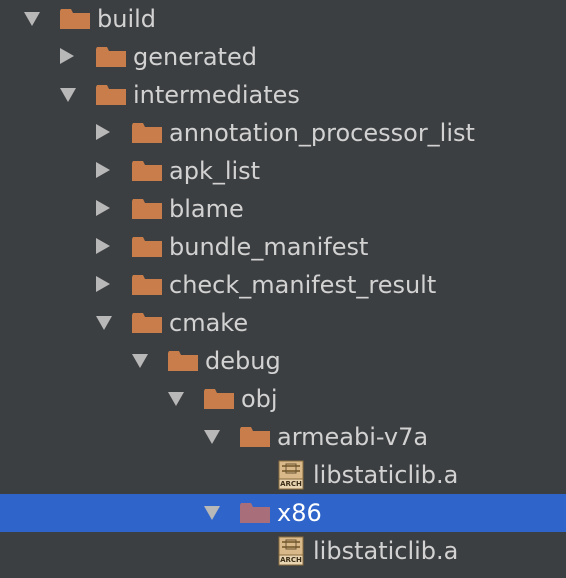 This screenshot has width=566, height=578. I want to click on tree-row-cmake: cmake, so click(283, 323).